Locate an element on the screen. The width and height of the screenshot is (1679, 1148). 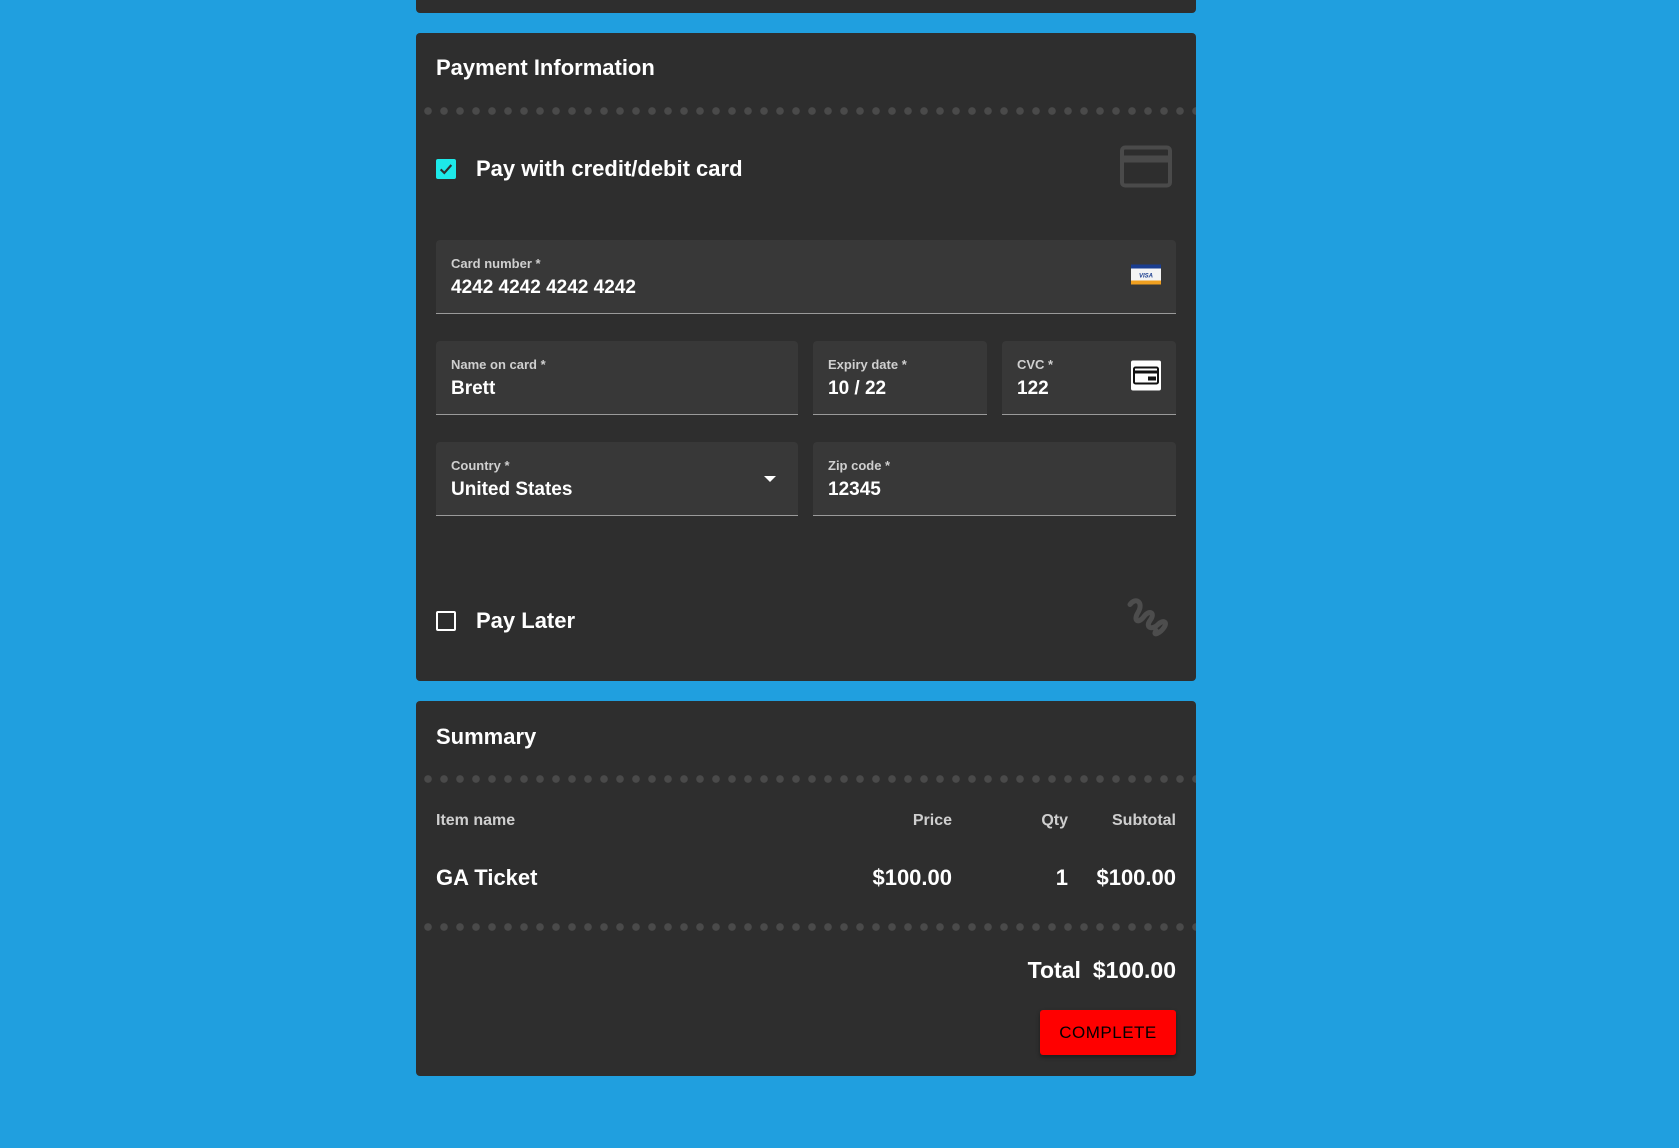
total-value: $100.00 is located at coordinates (1134, 970).